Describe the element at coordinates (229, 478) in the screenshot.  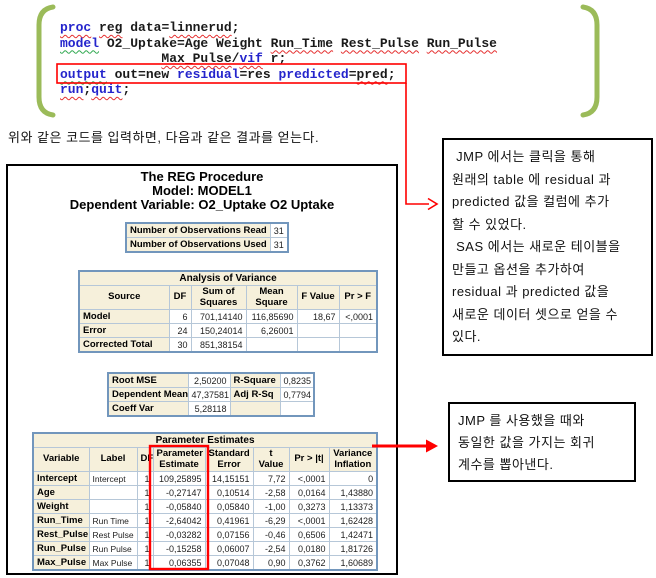
I see `cell: 14,15151` at that location.